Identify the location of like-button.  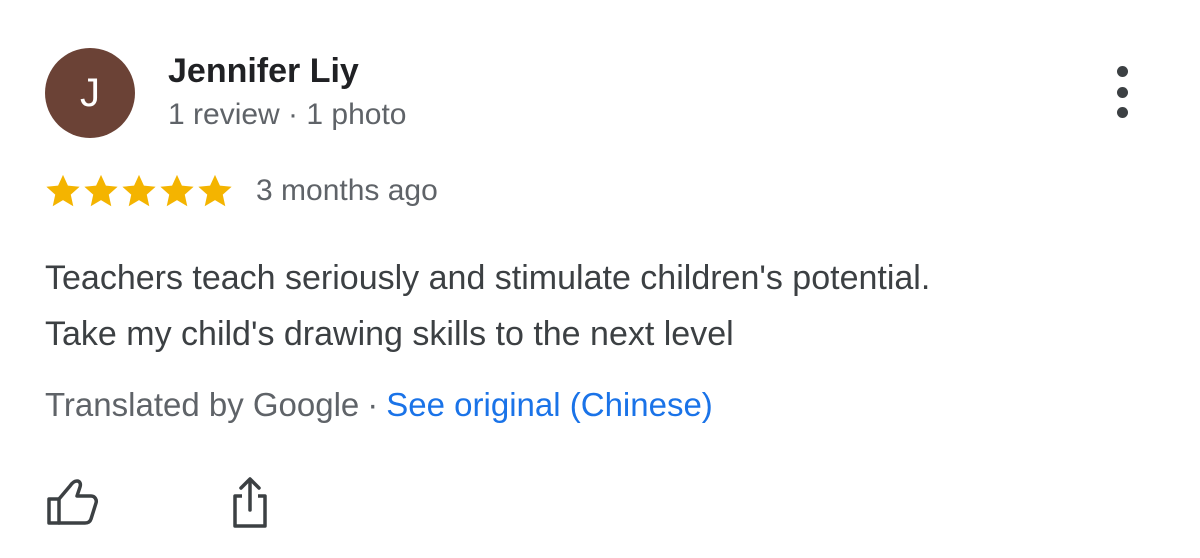
(72, 502).